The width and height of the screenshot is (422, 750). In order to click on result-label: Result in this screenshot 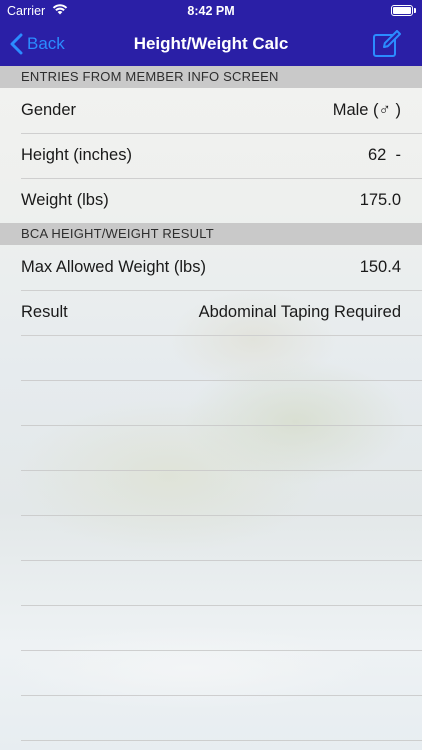, I will do `click(44, 312)`.